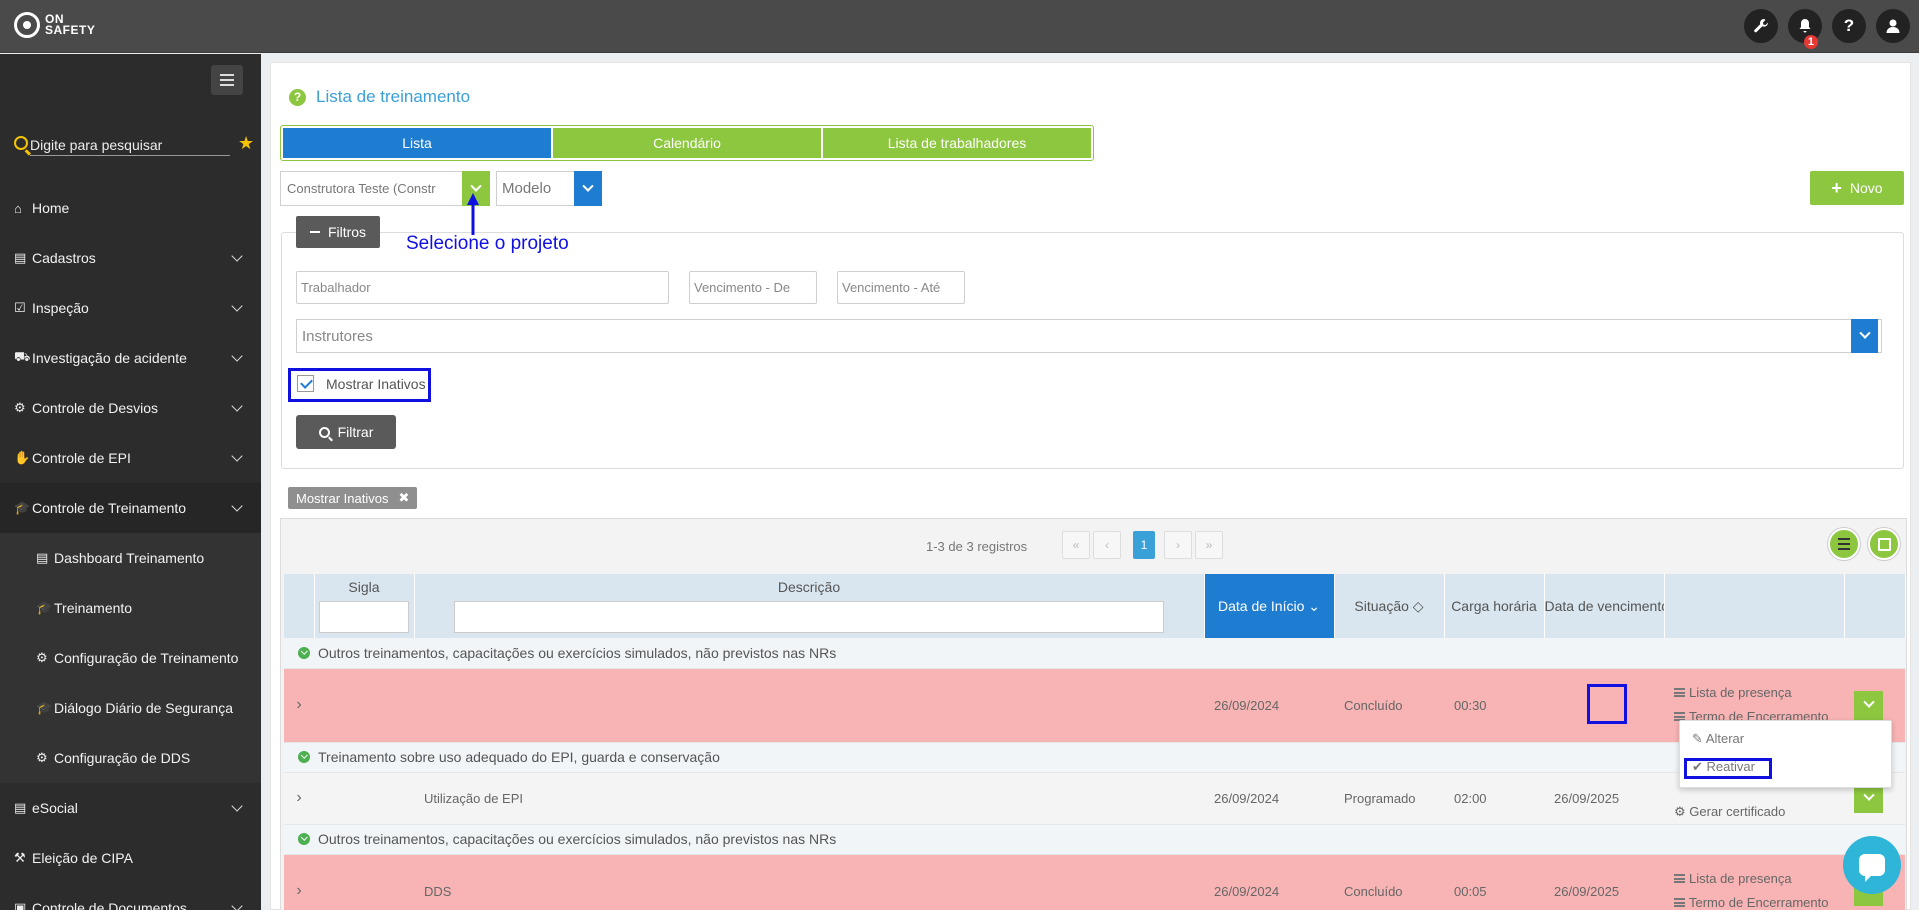  Describe the element at coordinates (1810, 42) in the screenshot. I see `notification-badge: 1` at that location.